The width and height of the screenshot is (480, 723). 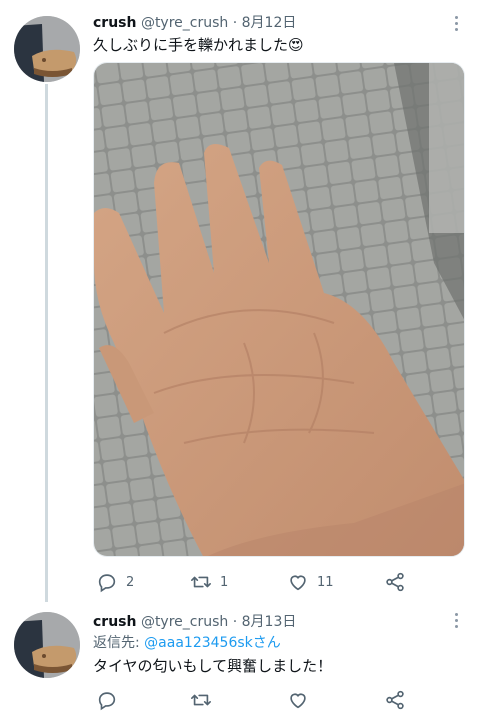 I want to click on timestamp: 8月13日, so click(x=269, y=622).